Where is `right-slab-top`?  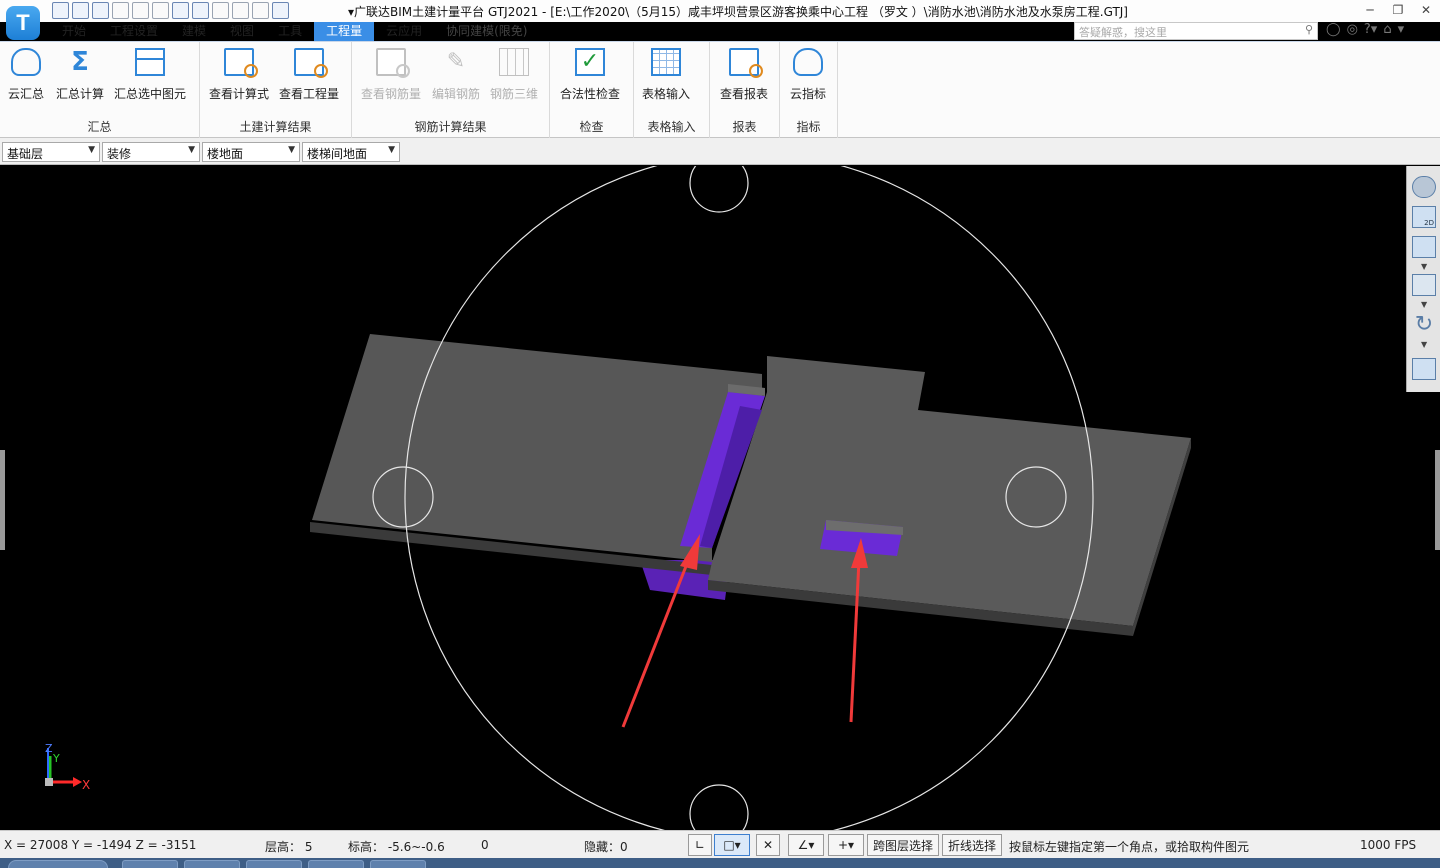
right-slab-top is located at coordinates (949, 491).